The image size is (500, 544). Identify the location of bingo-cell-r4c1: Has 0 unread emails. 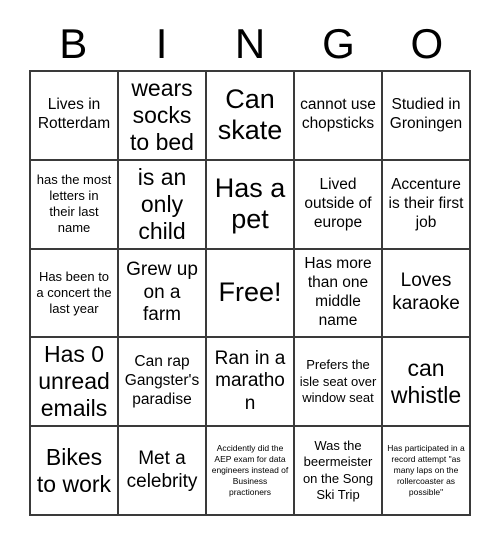
(75, 383).